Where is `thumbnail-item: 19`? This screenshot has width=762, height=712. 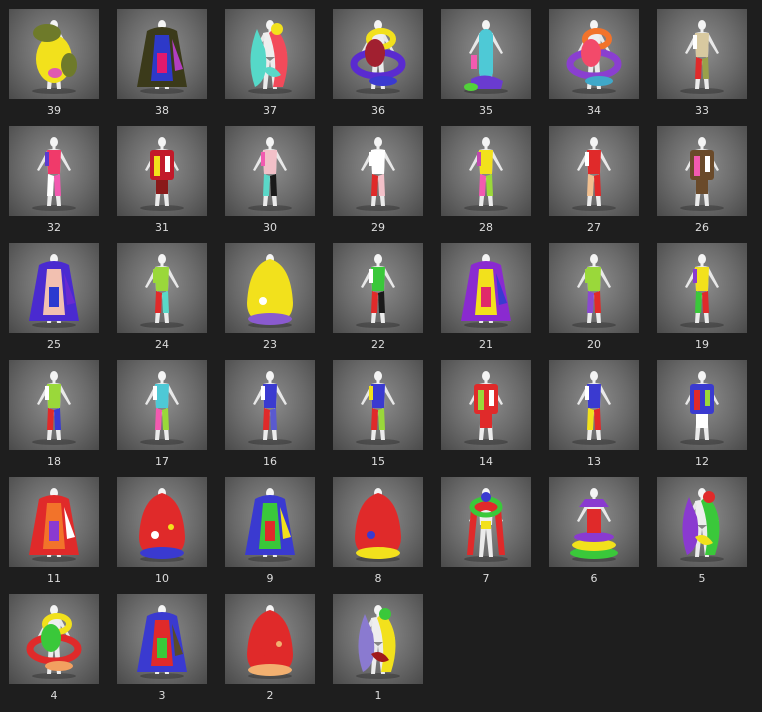 thumbnail-item: 19 is located at coordinates (702, 297).